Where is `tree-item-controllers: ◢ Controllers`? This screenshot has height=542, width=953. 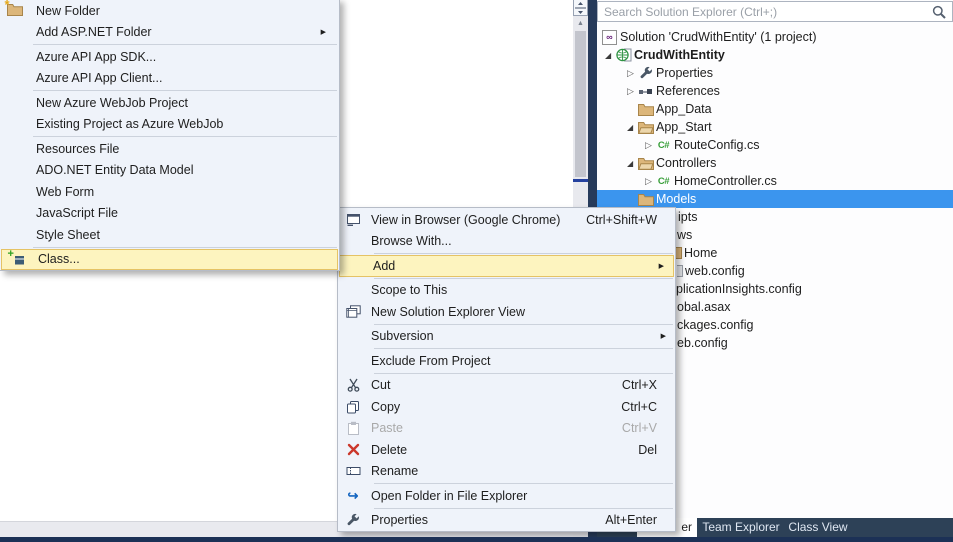
tree-item-controllers: ◢ Controllers is located at coordinates (775, 163).